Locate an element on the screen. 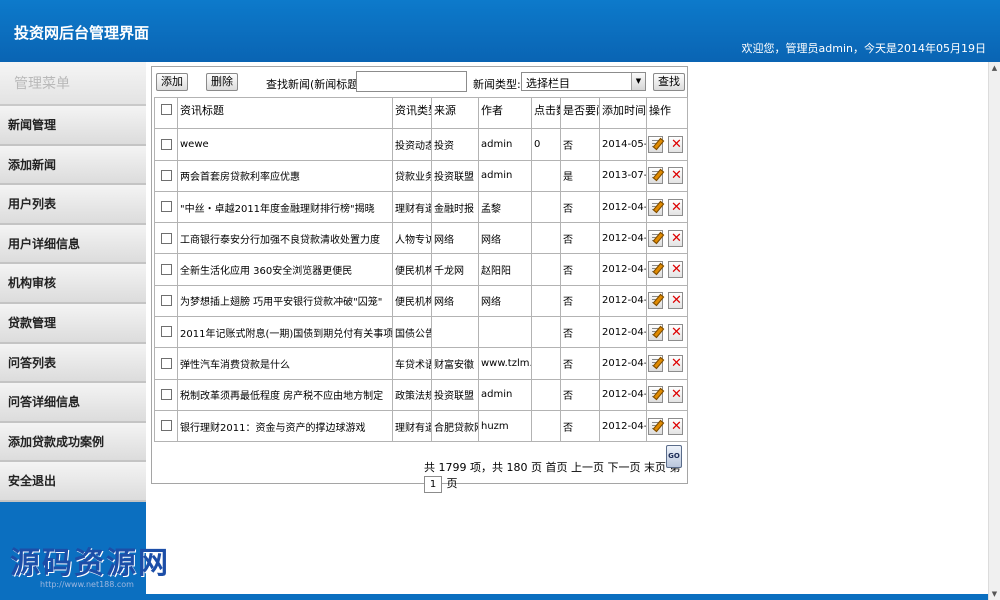  cell-headline: 是 is located at coordinates (580, 175).